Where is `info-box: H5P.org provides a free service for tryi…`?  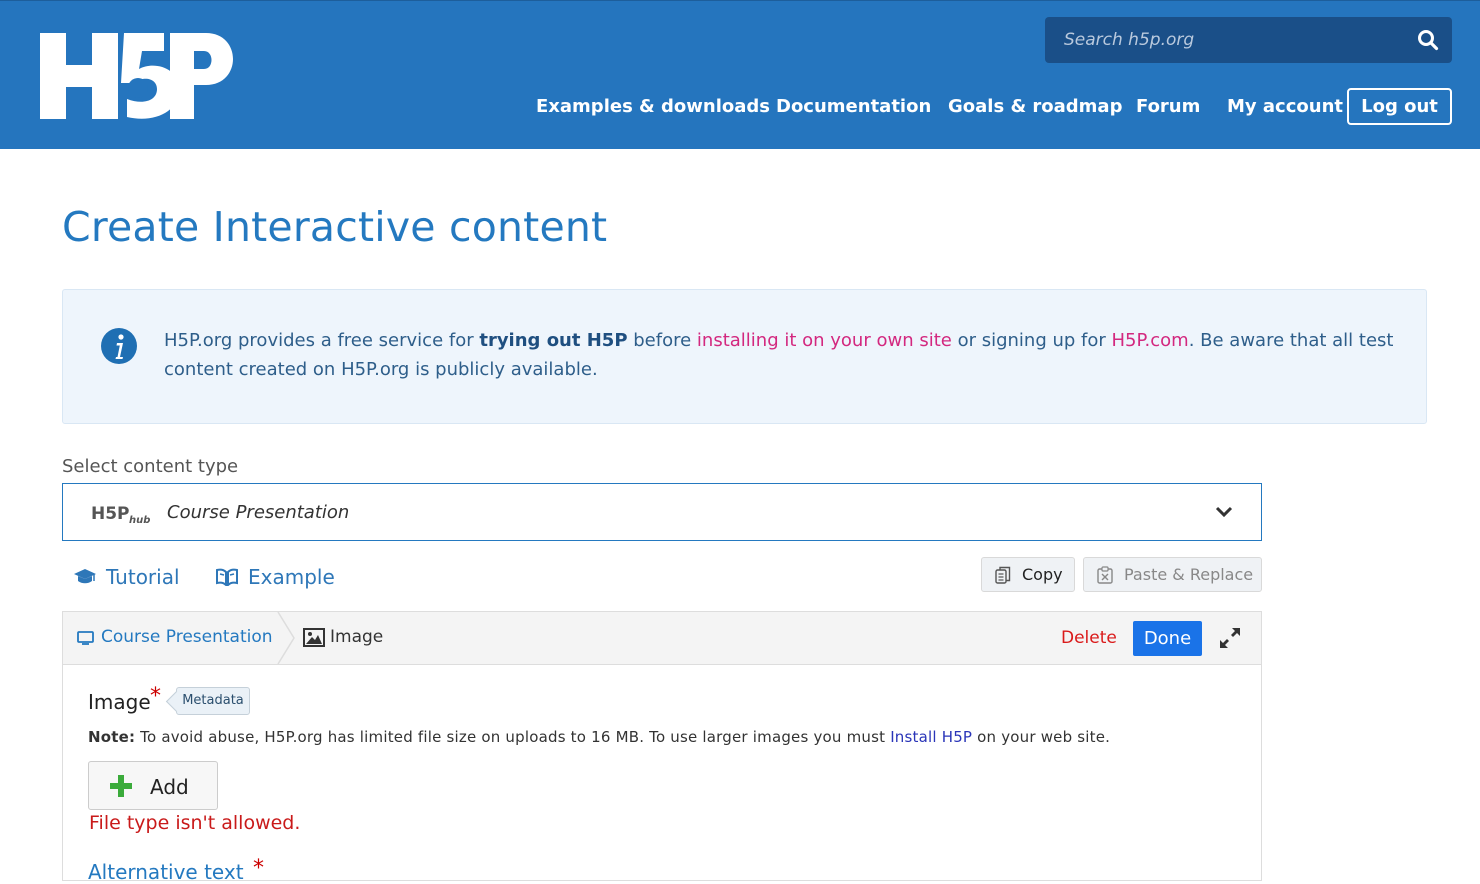 info-box: H5P.org provides a free service for tryi… is located at coordinates (744, 356).